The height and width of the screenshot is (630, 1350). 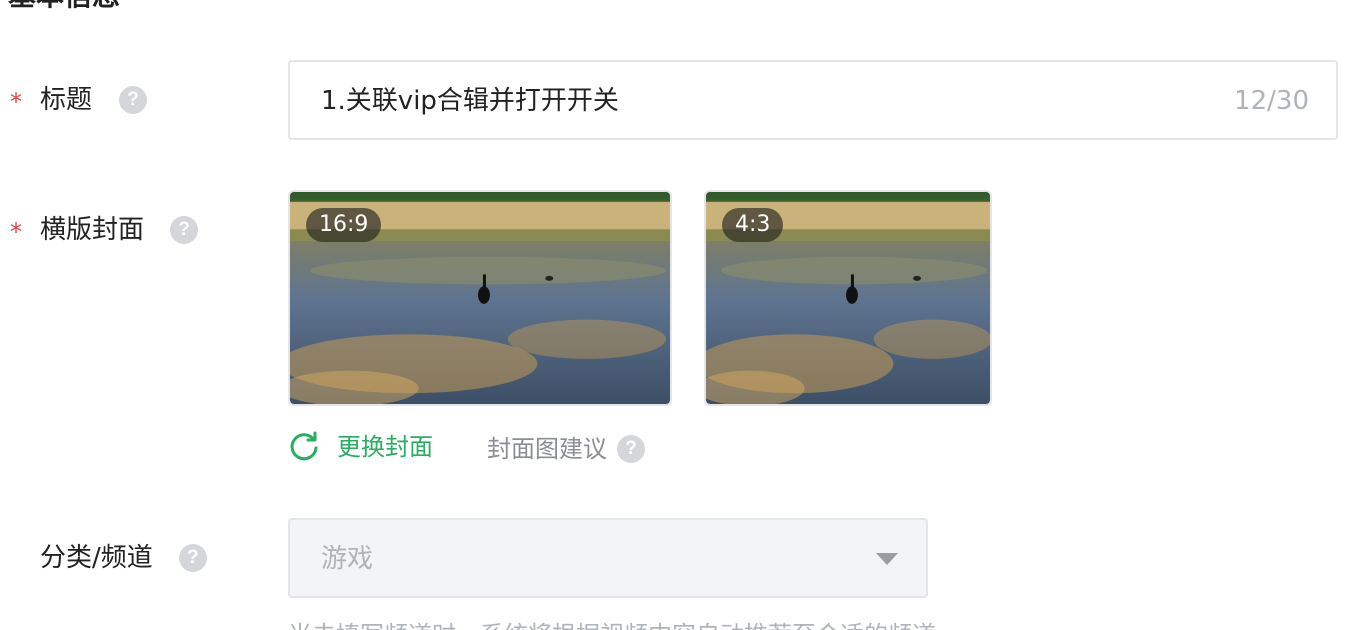 I want to click on cover-advice-label: 封面图建议, so click(x=547, y=449).